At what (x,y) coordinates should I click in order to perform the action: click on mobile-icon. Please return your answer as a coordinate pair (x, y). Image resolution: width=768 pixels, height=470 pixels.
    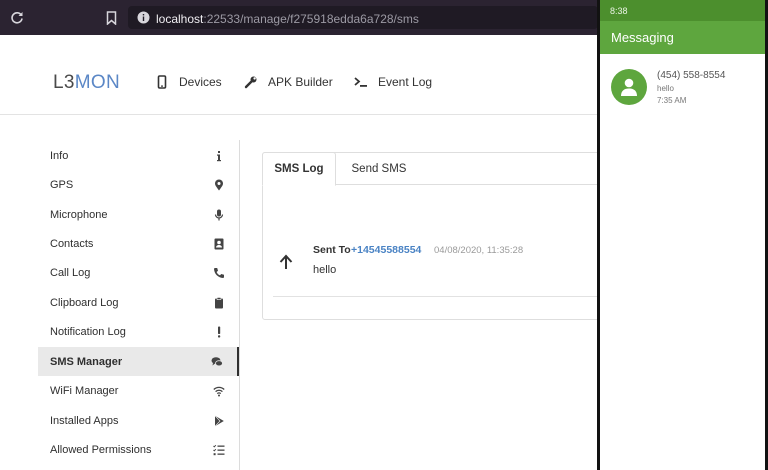
    Looking at the image, I should click on (162, 82).